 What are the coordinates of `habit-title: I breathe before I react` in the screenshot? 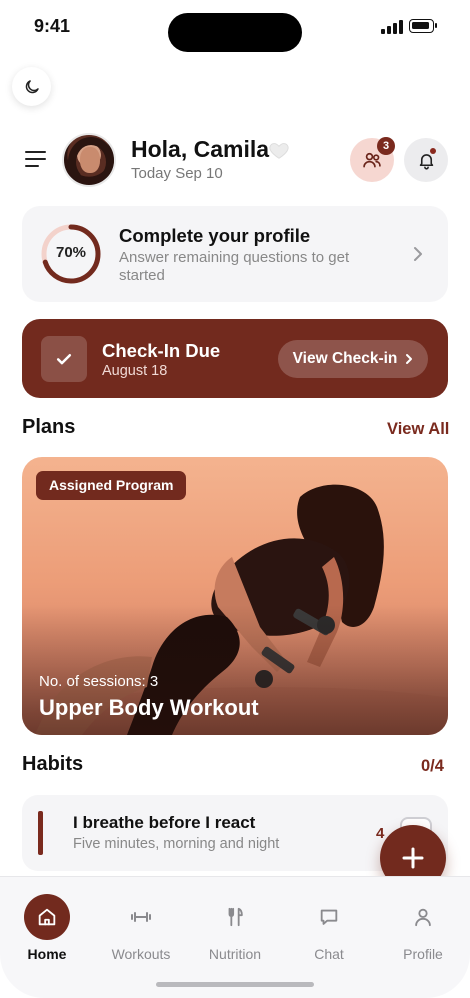 It's located at (164, 822).